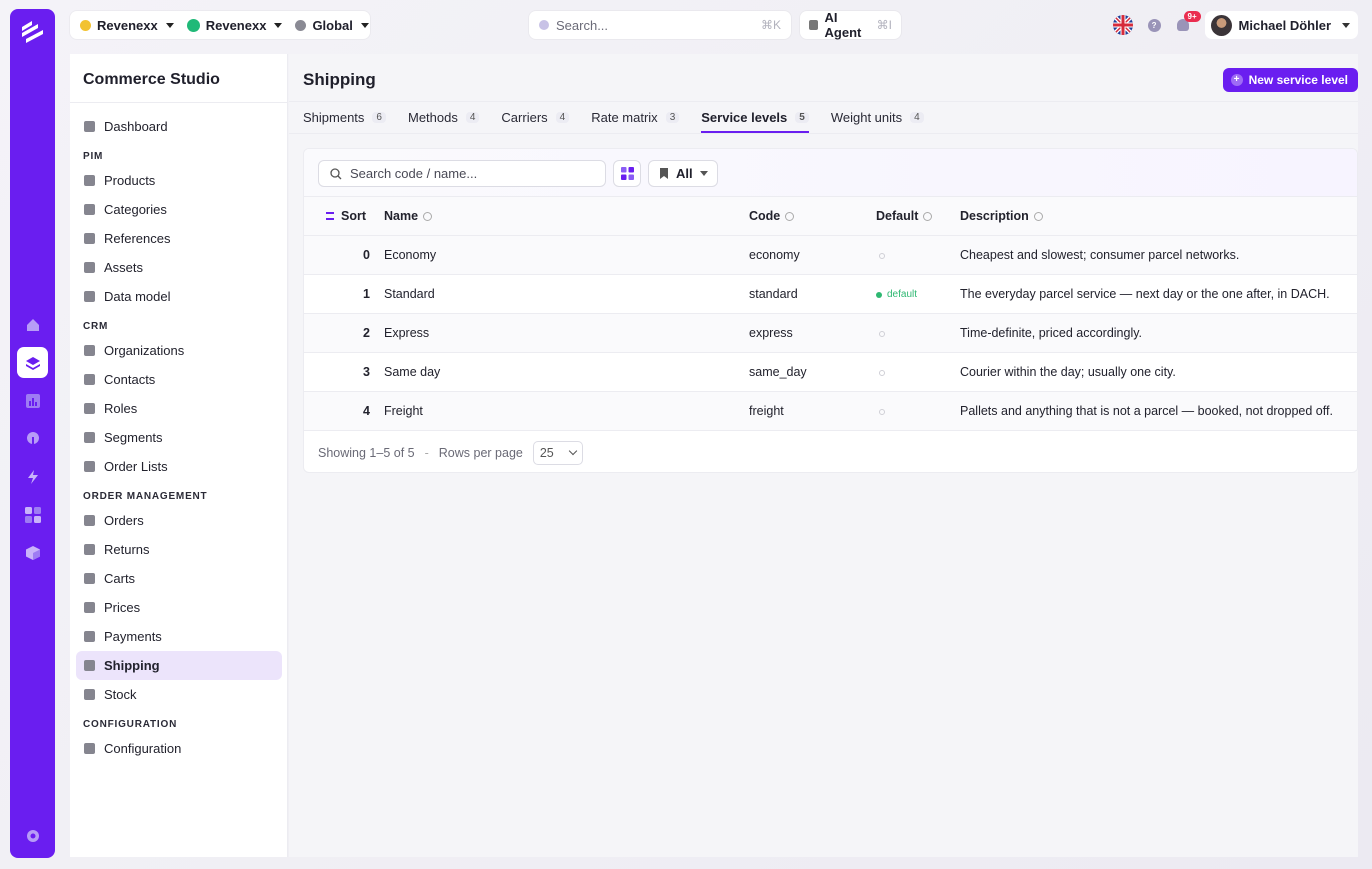  I want to click on sidebar-item-returns: Returns, so click(179, 549).